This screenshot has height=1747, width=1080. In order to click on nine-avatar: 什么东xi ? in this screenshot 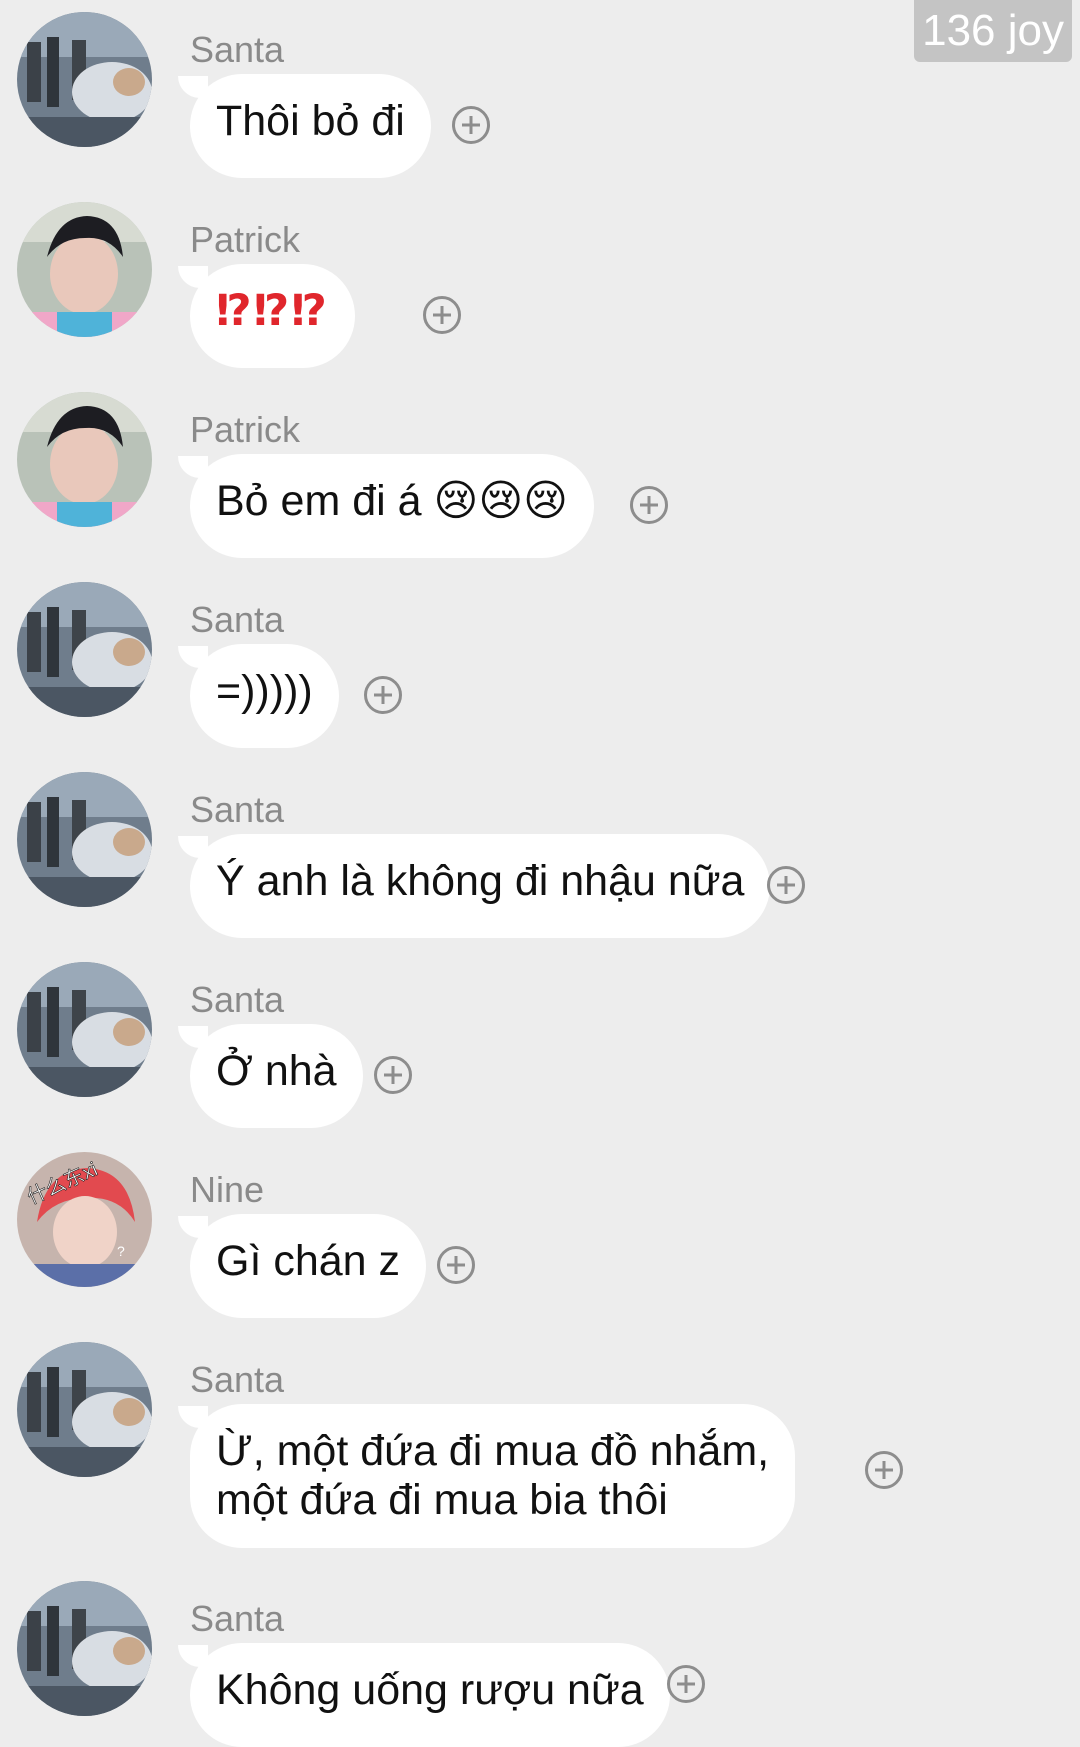, I will do `click(84, 1219)`.